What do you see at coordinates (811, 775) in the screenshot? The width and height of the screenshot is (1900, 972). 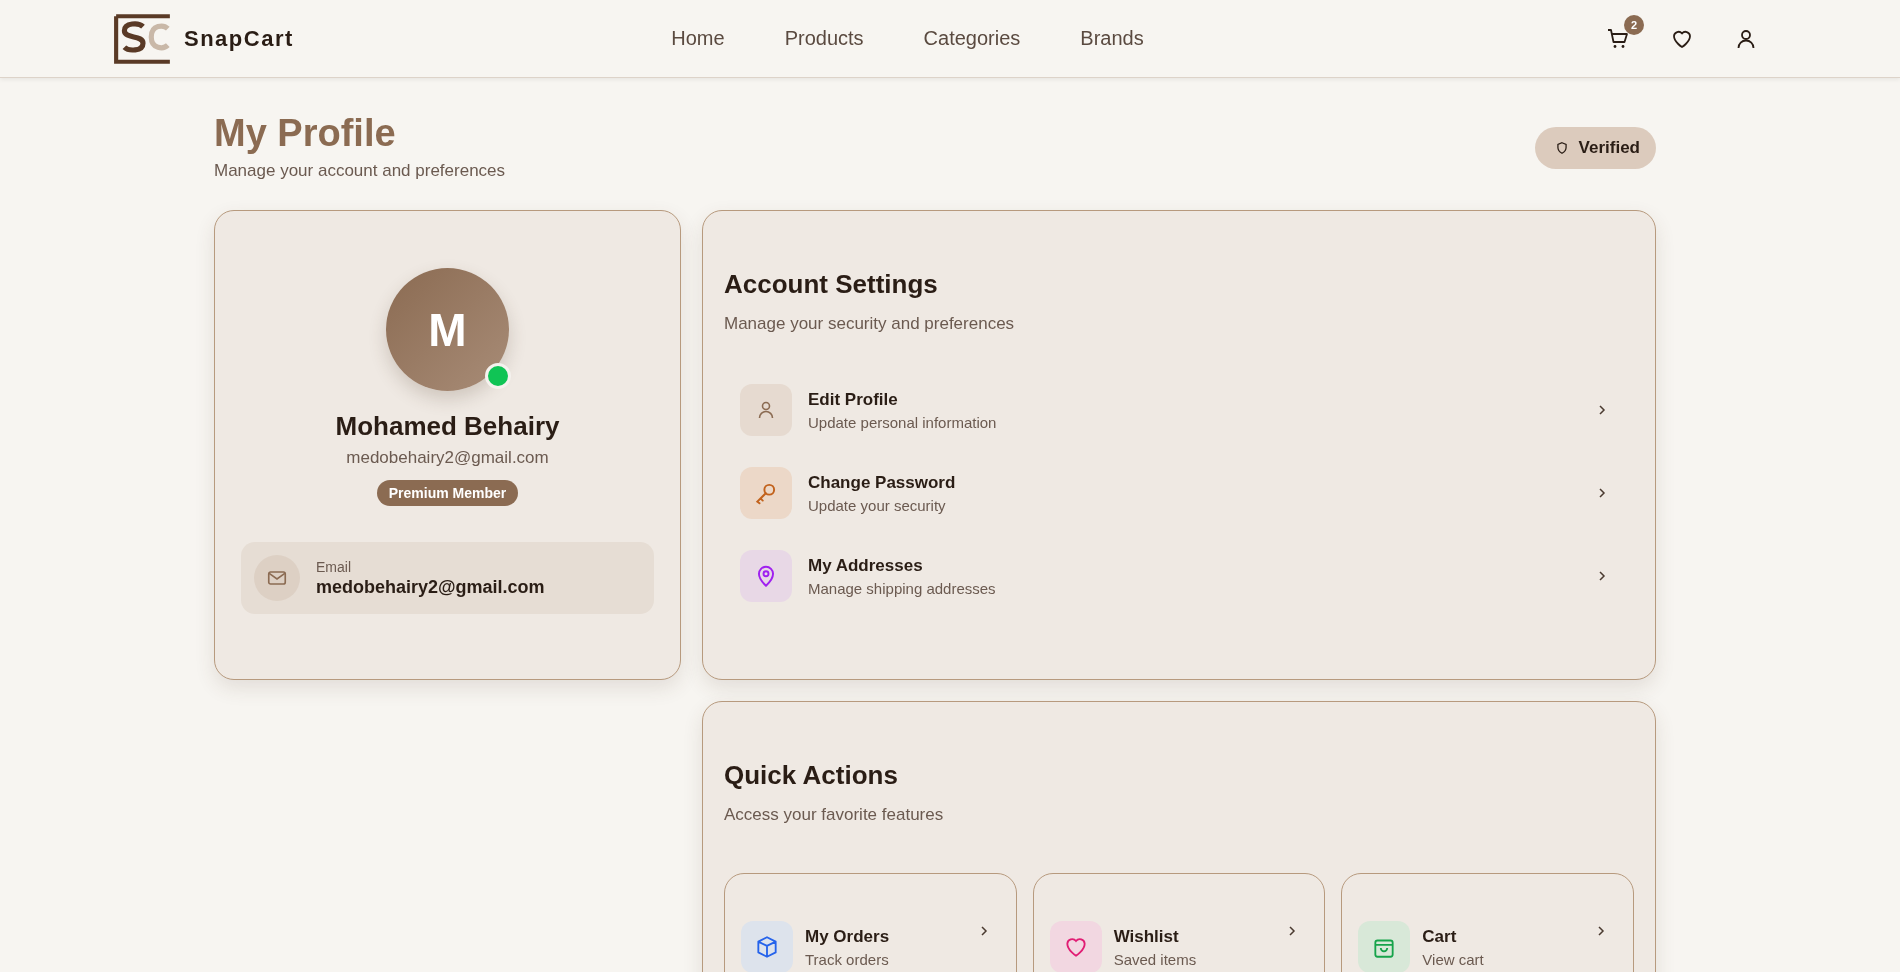 I see `section-title: Quick Actions` at bounding box center [811, 775].